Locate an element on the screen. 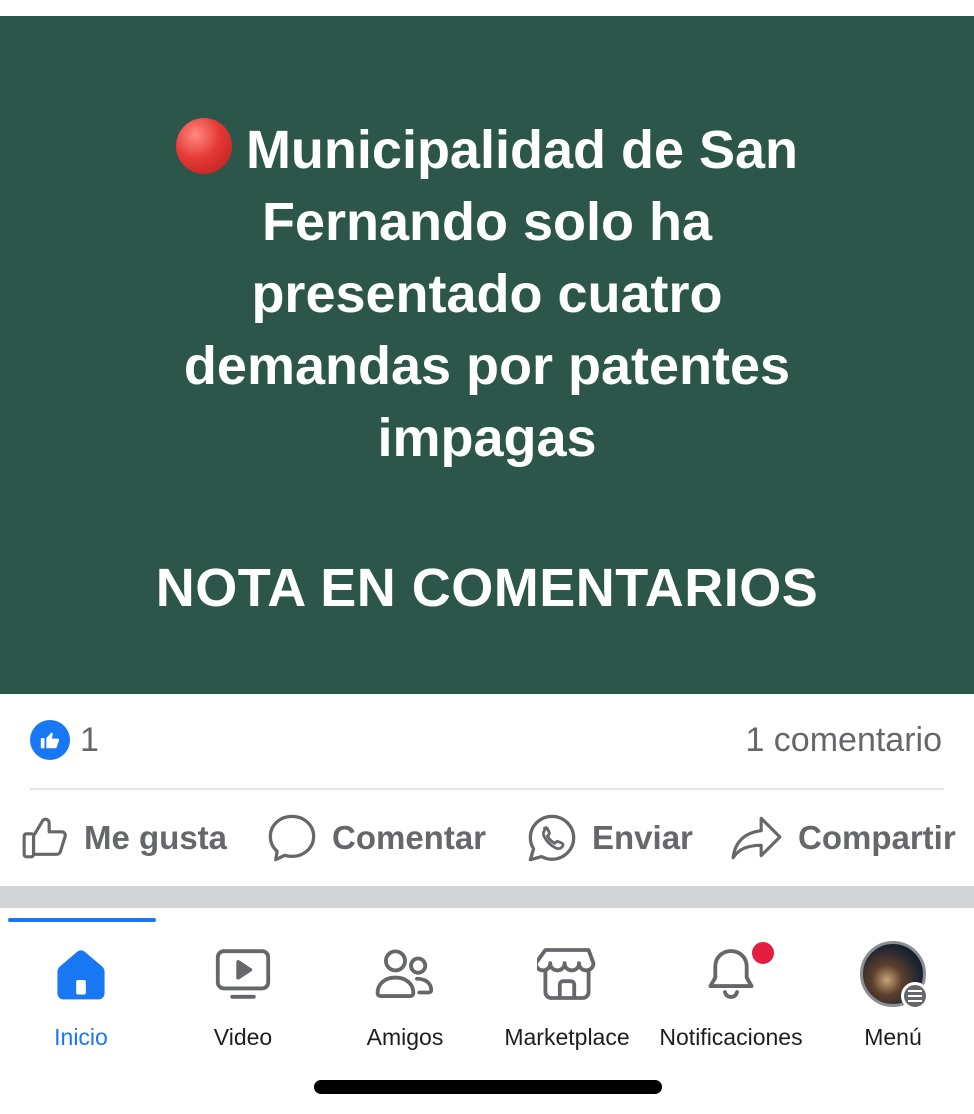 The height and width of the screenshot is (1114, 974). comment-button-label: Comentar is located at coordinates (409, 837).